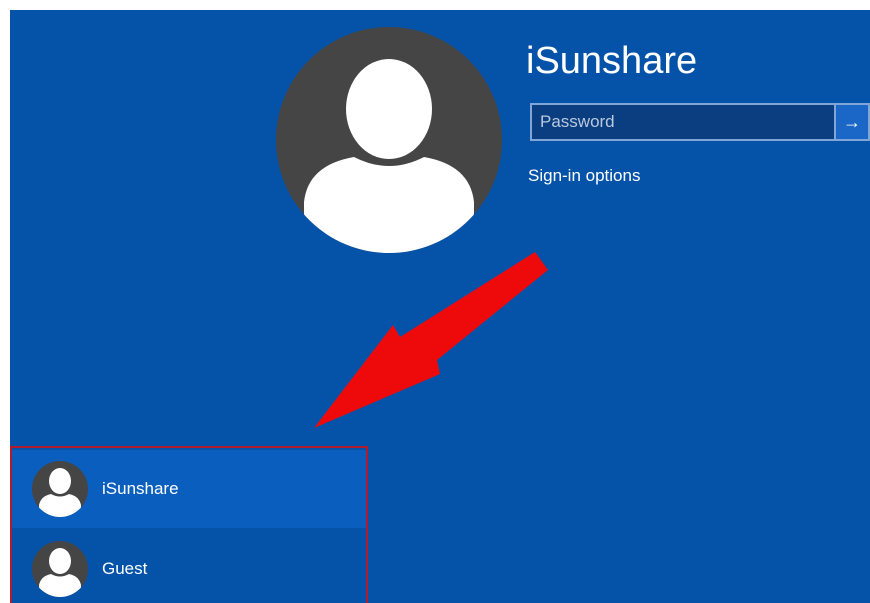  What do you see at coordinates (189, 489) in the screenshot?
I see `user-row-isunshare: iSunshare` at bounding box center [189, 489].